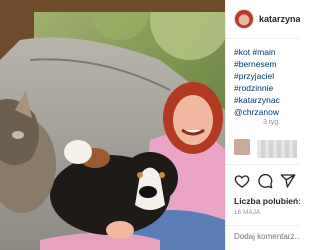 The height and width of the screenshot is (250, 320). Describe the element at coordinates (277, 149) in the screenshot. I see `blurred-comment` at that location.